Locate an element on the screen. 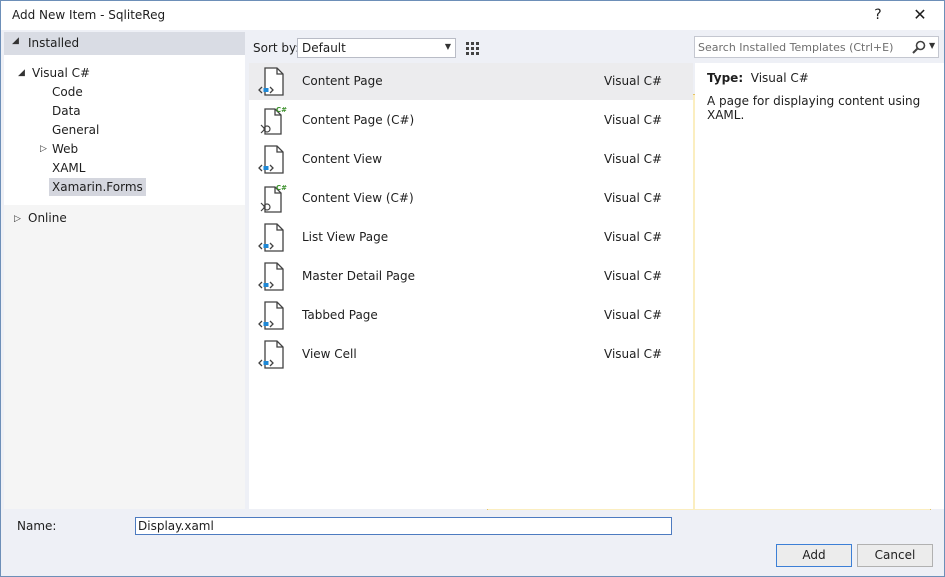 This screenshot has height=577, width=945. chevron-down-icon: ▼ is located at coordinates (447, 46).